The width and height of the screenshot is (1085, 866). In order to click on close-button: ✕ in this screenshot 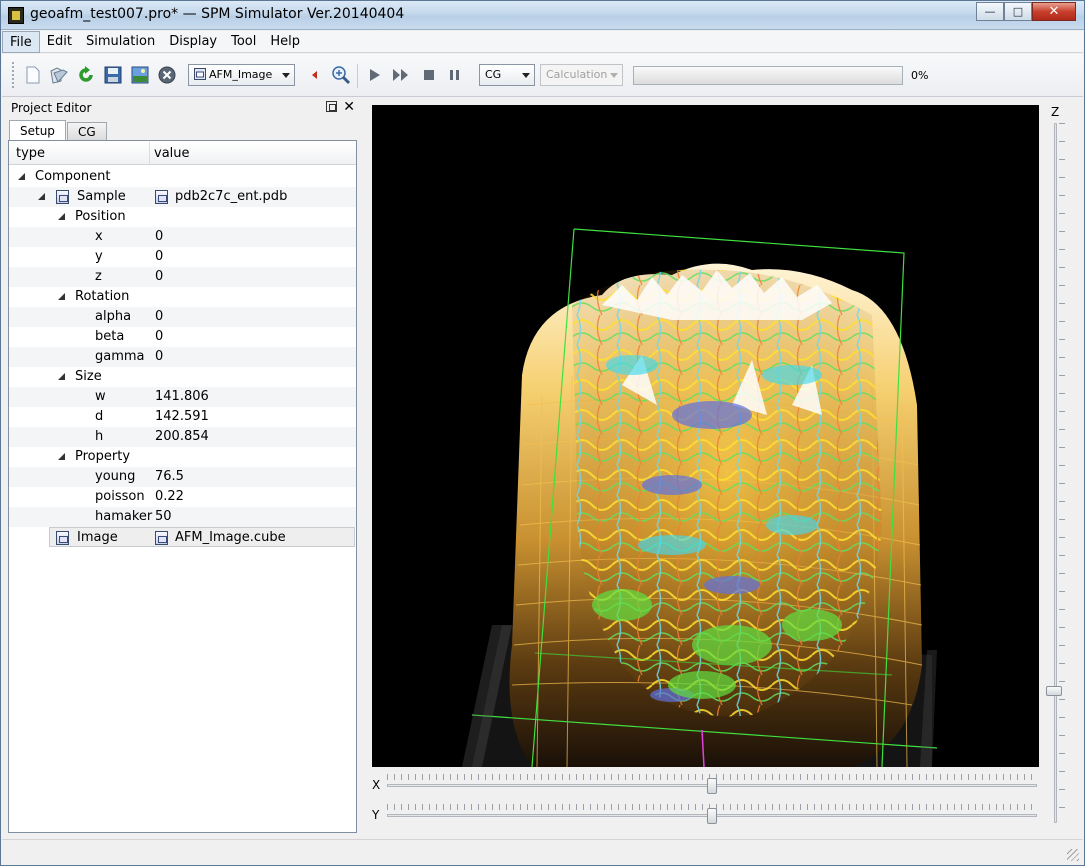, I will do `click(1054, 11)`.